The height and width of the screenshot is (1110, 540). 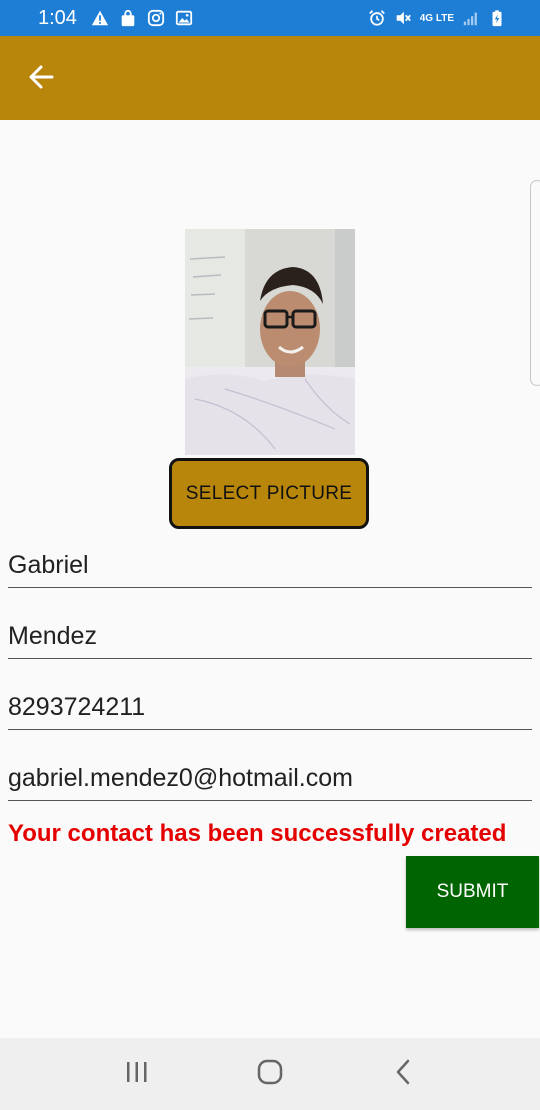 What do you see at coordinates (270, 78) in the screenshot?
I see `app-bar` at bounding box center [270, 78].